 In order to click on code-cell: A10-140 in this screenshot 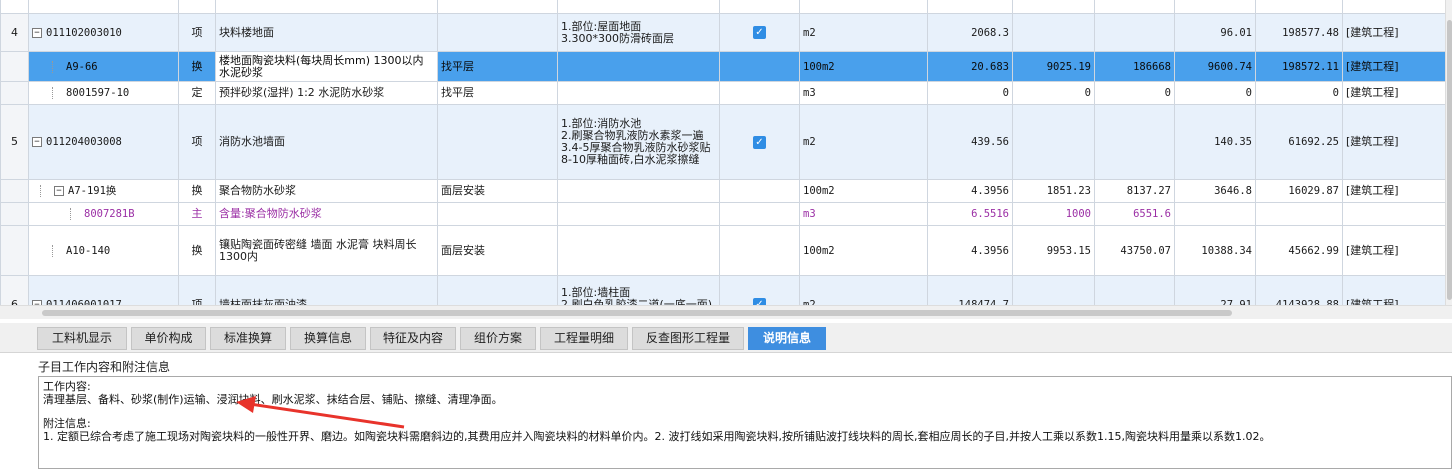, I will do `click(103, 250)`.